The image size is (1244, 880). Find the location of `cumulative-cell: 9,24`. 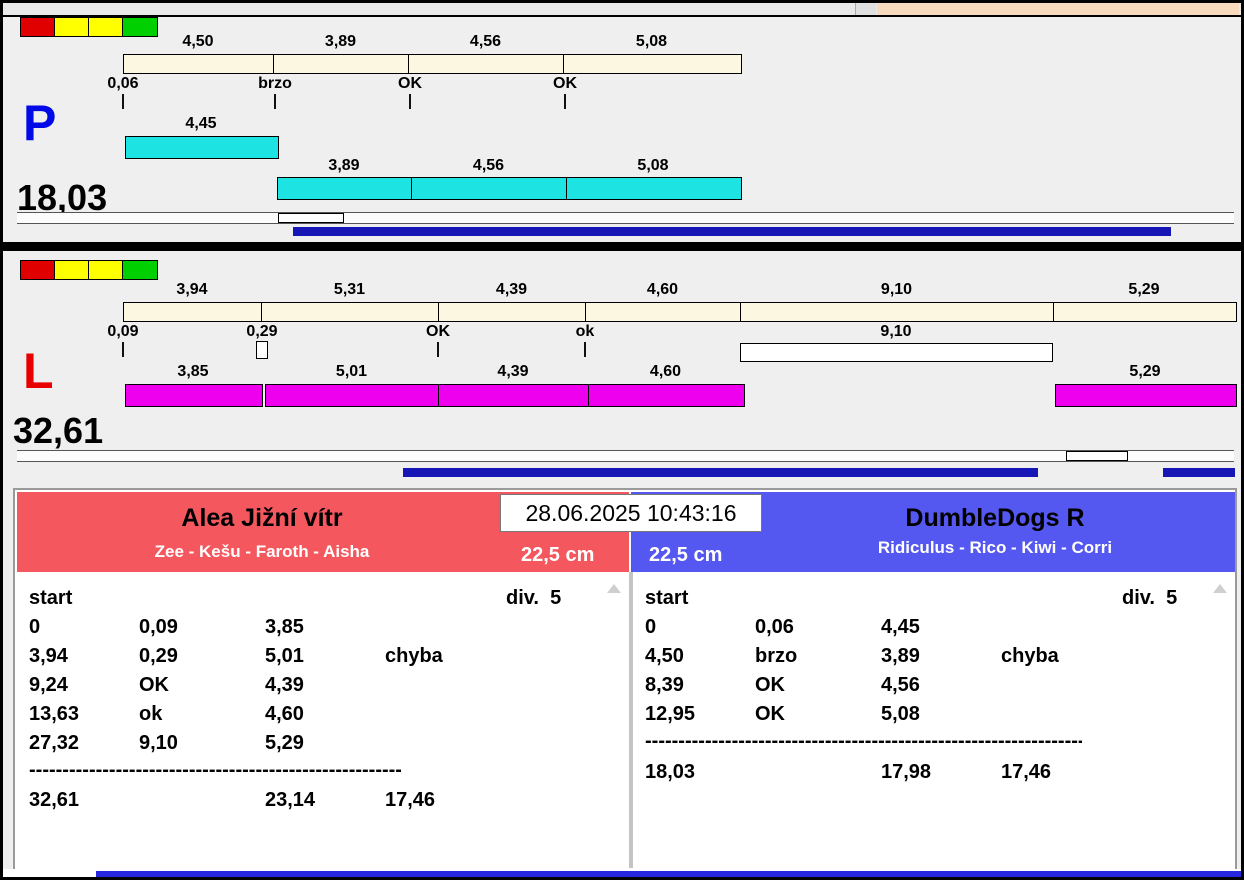

cumulative-cell: 9,24 is located at coordinates (48, 685).